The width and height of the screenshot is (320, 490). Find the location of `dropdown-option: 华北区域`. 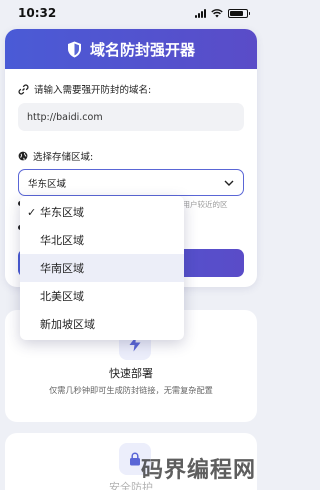

dropdown-option: 华北区域 is located at coordinates (102, 240).